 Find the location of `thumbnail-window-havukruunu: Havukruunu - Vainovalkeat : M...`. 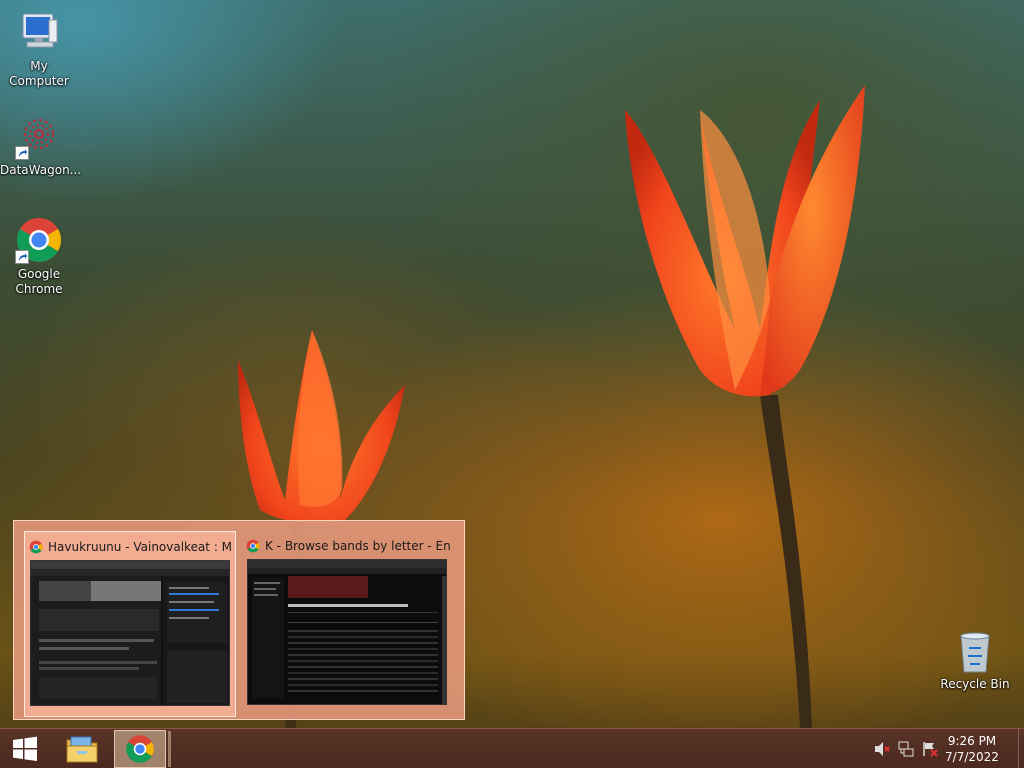

thumbnail-window-havukruunu: Havukruunu - Vainovalkeat : M... is located at coordinates (130, 624).